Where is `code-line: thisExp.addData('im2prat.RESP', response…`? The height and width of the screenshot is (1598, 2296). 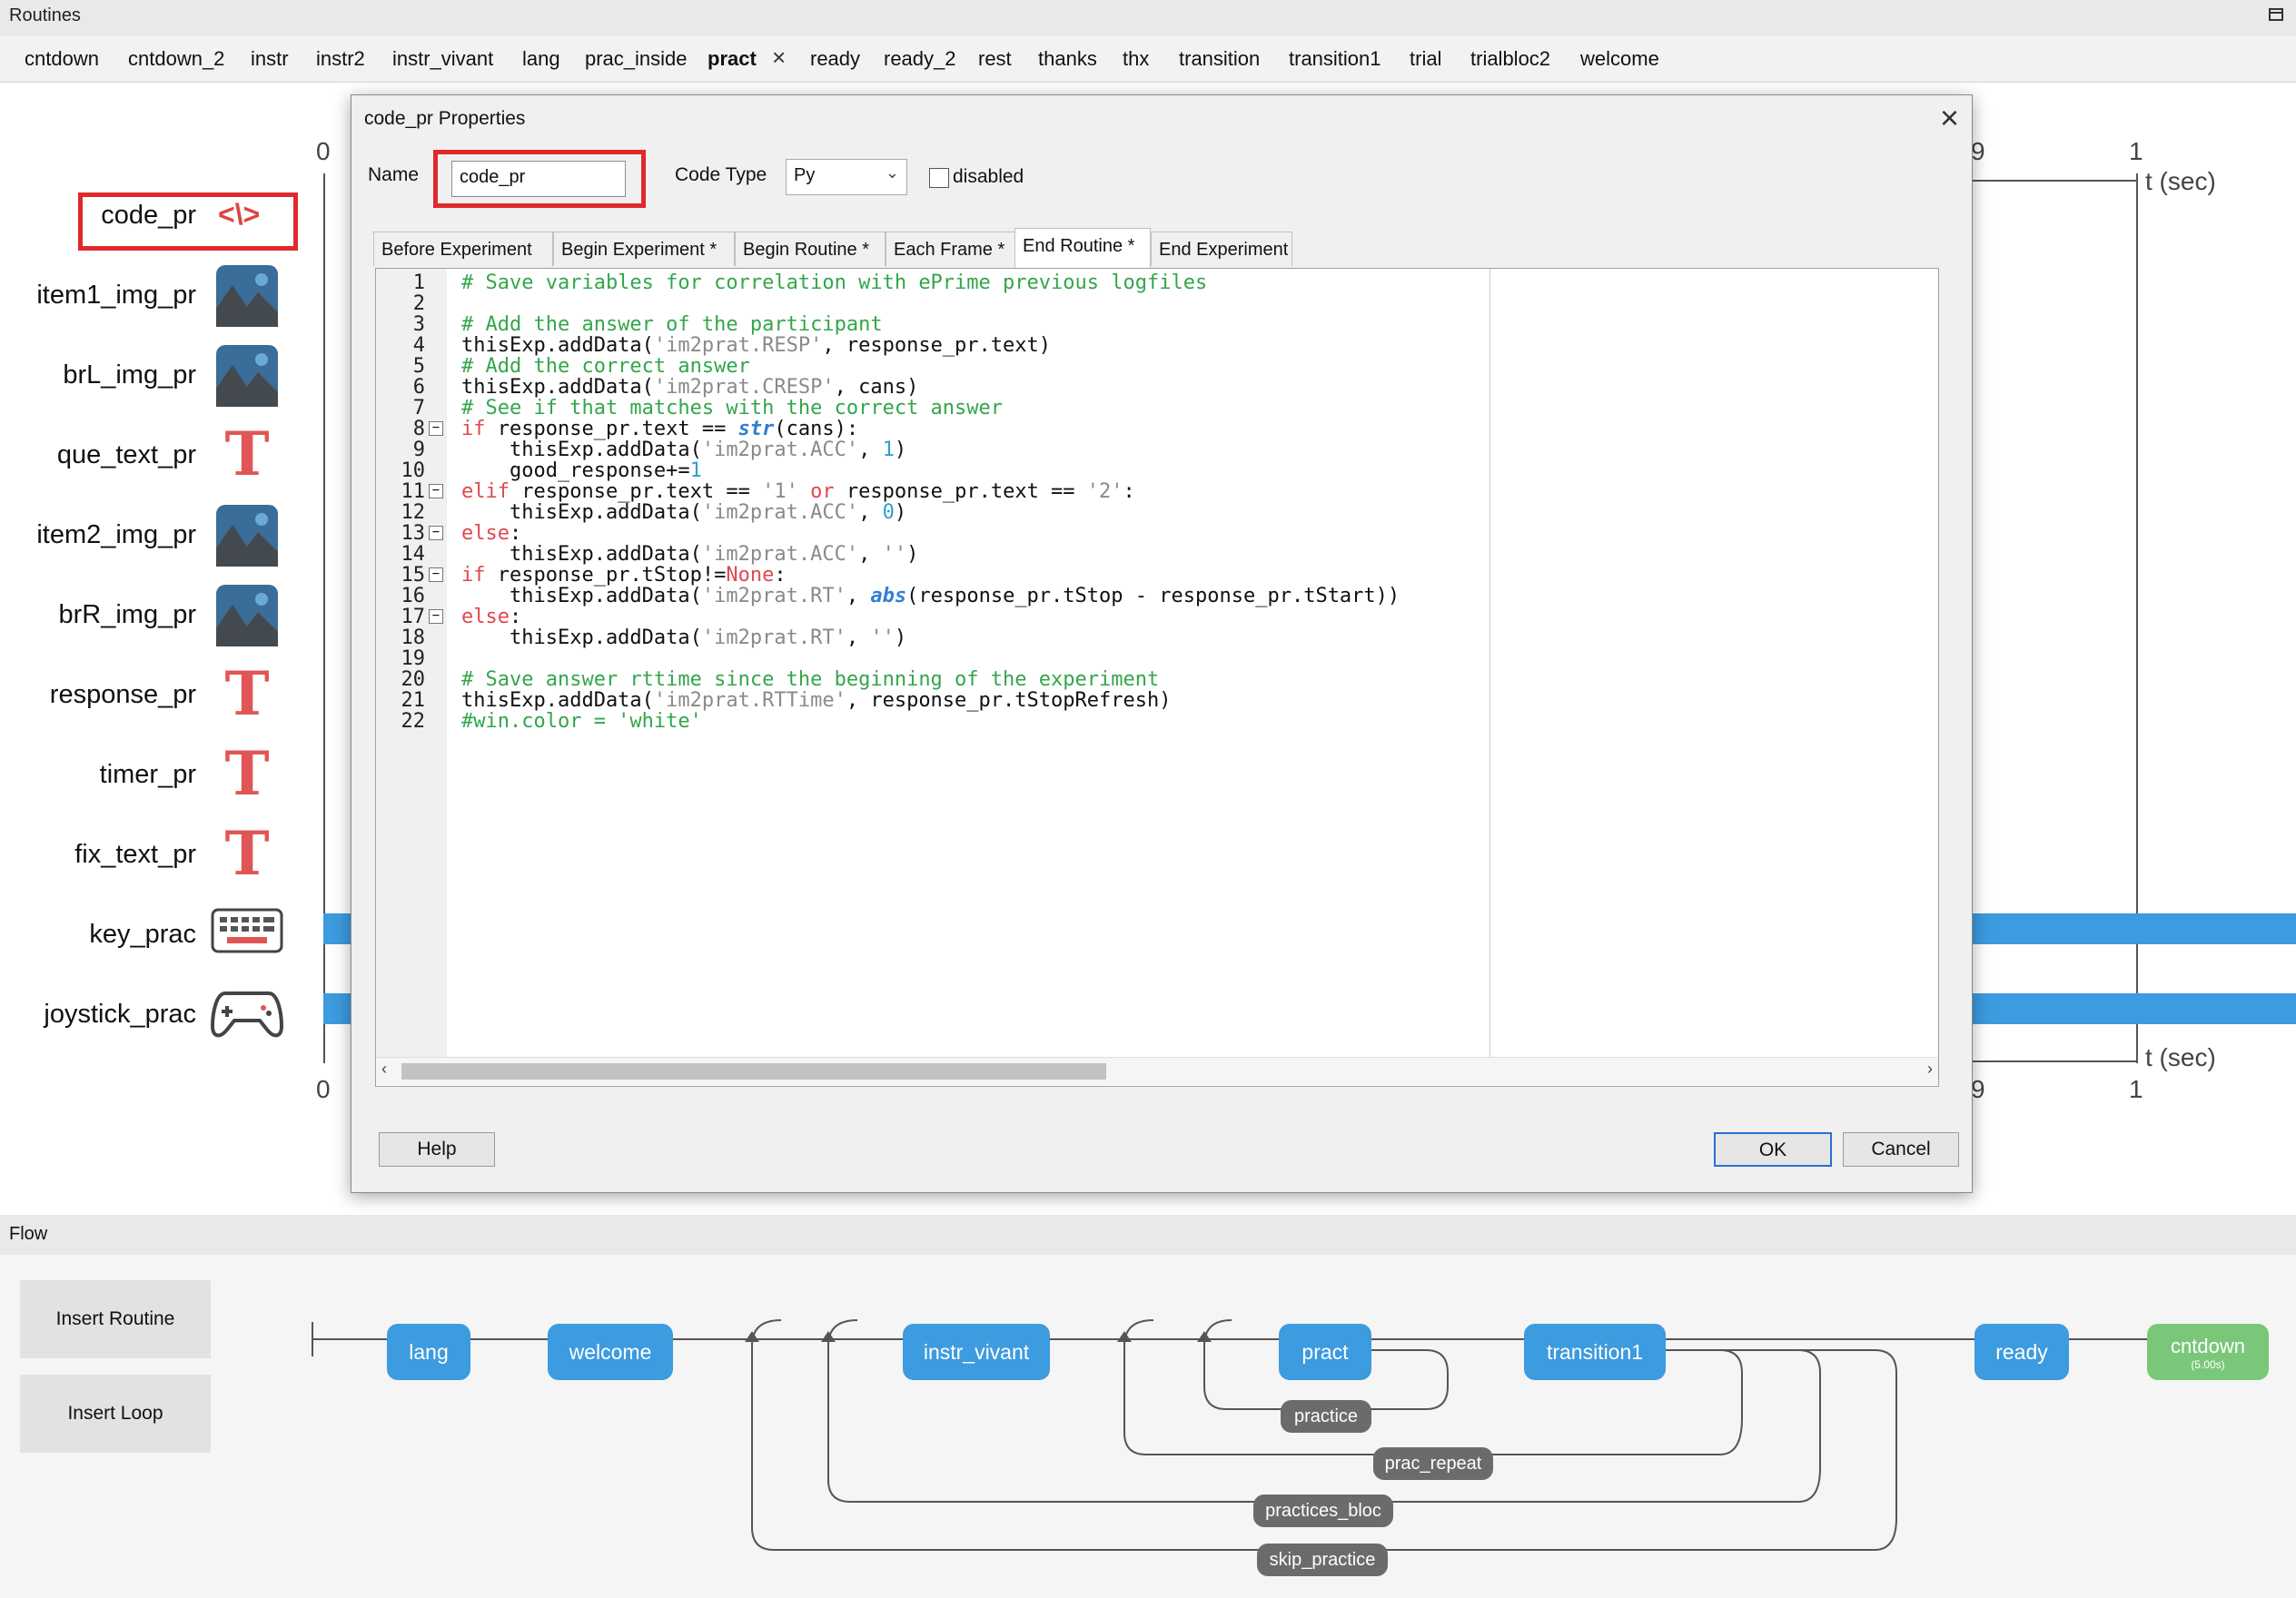 code-line: thisExp.addData('im2prat.RESP', response… is located at coordinates (756, 345).